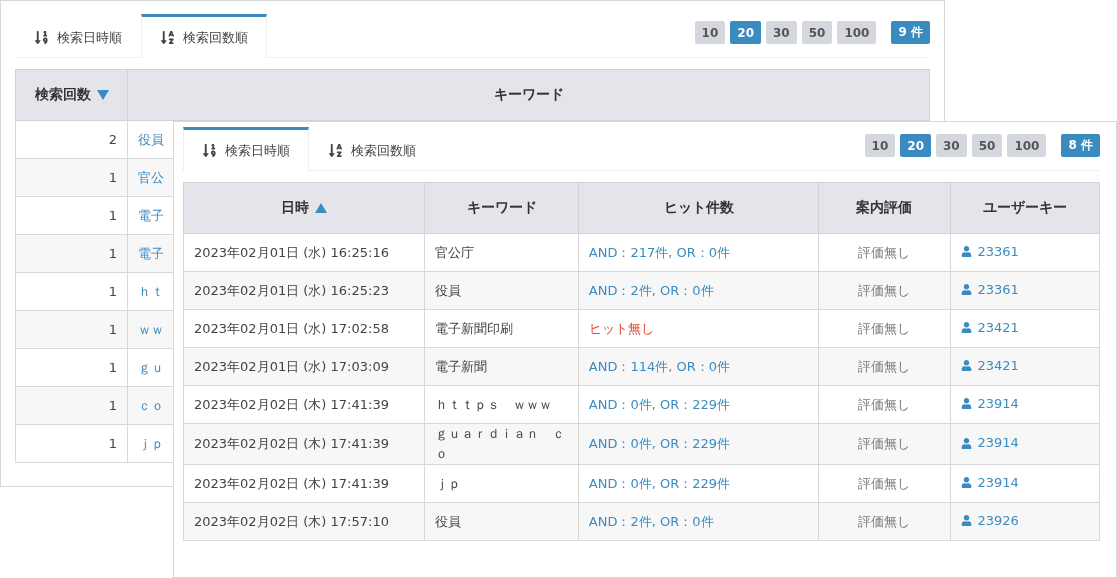  Describe the element at coordinates (151, 405) in the screenshot. I see `keyword-link: ｃｏ` at that location.